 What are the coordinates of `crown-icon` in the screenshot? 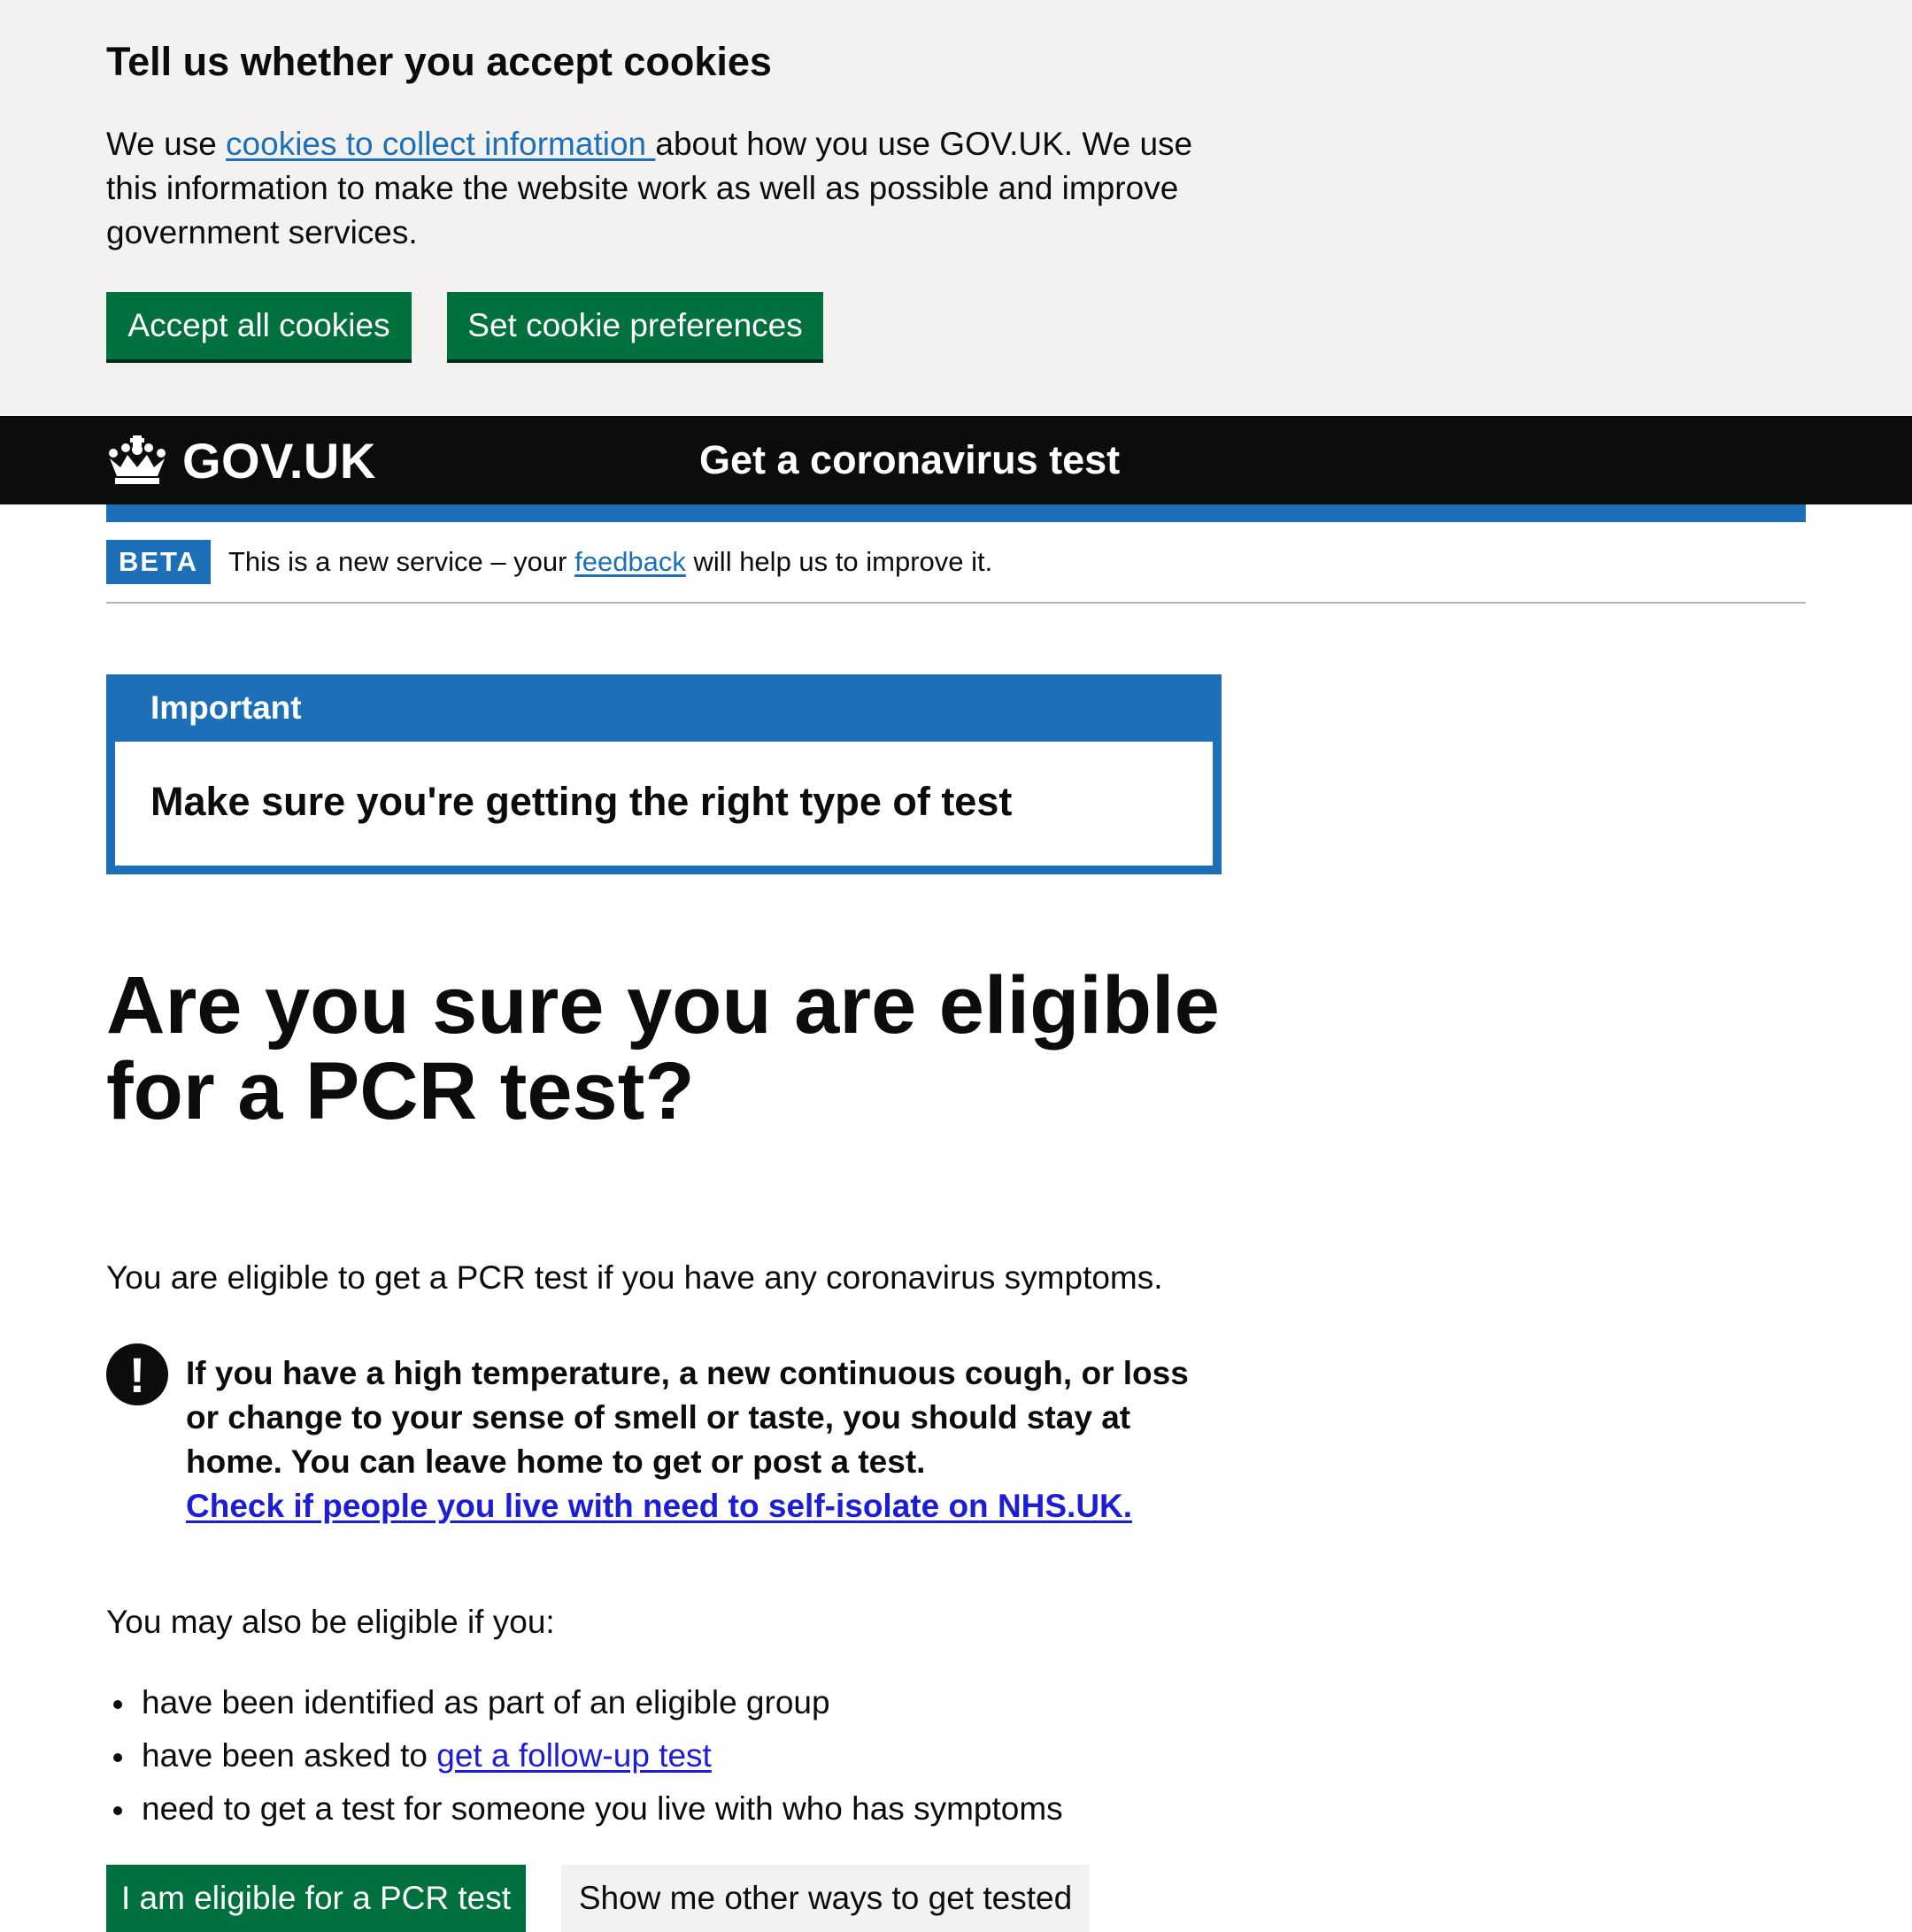 It's located at (137, 460).